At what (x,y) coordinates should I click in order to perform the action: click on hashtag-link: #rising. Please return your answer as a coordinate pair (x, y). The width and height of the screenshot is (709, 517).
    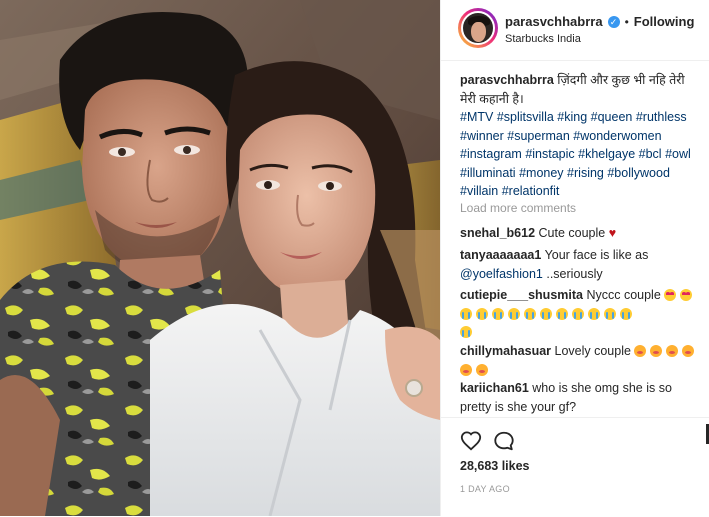
    Looking at the image, I should click on (585, 173).